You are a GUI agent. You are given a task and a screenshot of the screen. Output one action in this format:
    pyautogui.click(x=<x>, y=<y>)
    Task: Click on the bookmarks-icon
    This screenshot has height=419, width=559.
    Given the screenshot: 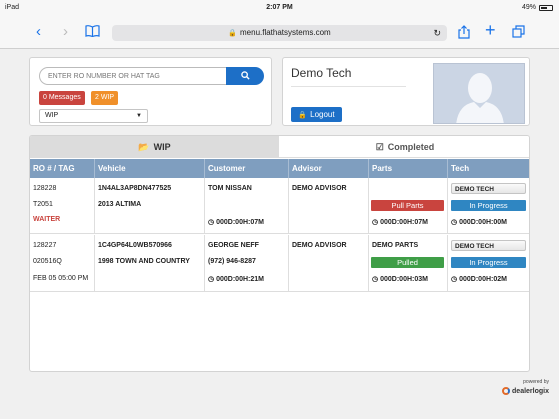 What is the action you would take?
    pyautogui.click(x=92, y=33)
    